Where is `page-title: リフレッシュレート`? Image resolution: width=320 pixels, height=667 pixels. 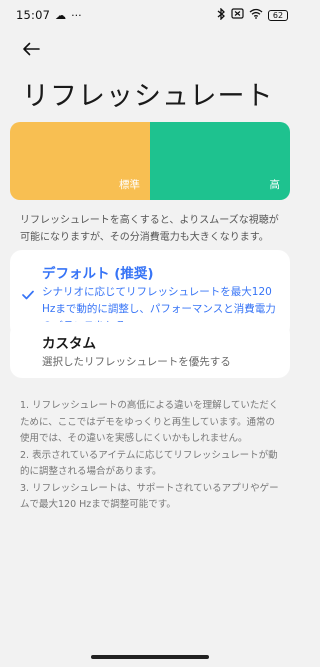
page-title: リフレッシュレート is located at coordinates (148, 96).